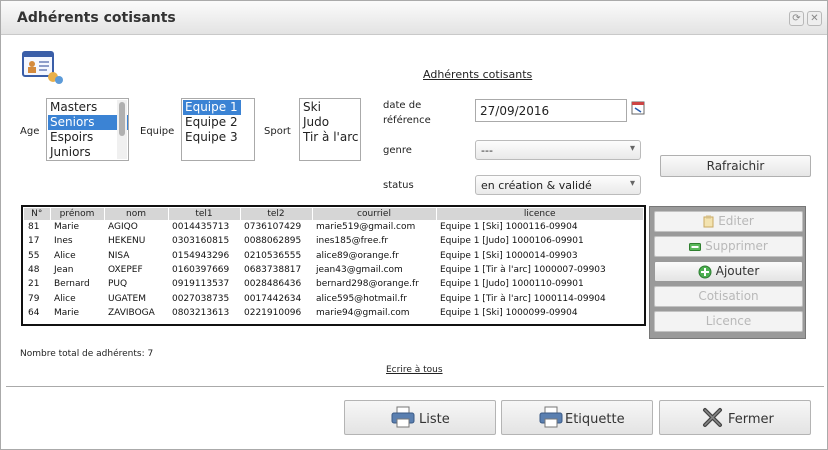  I want to click on age-option: Masters, so click(88, 107).